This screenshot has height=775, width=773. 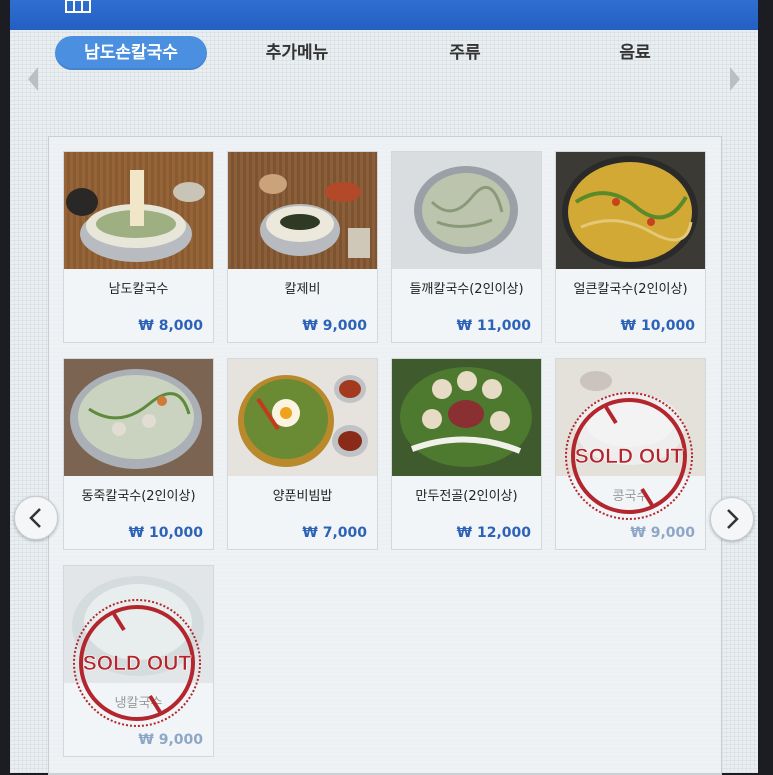 What do you see at coordinates (466, 289) in the screenshot?
I see `item-name: 들깨칼국수(2인이상)` at bounding box center [466, 289].